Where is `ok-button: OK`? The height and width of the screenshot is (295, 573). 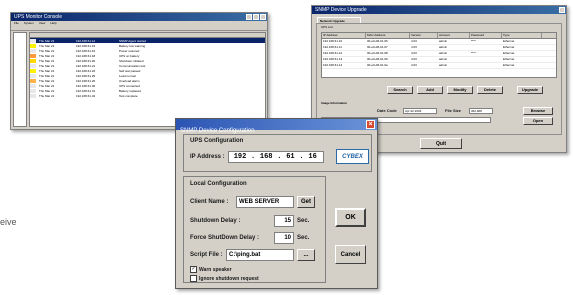 ok-button: OK is located at coordinates (350, 217).